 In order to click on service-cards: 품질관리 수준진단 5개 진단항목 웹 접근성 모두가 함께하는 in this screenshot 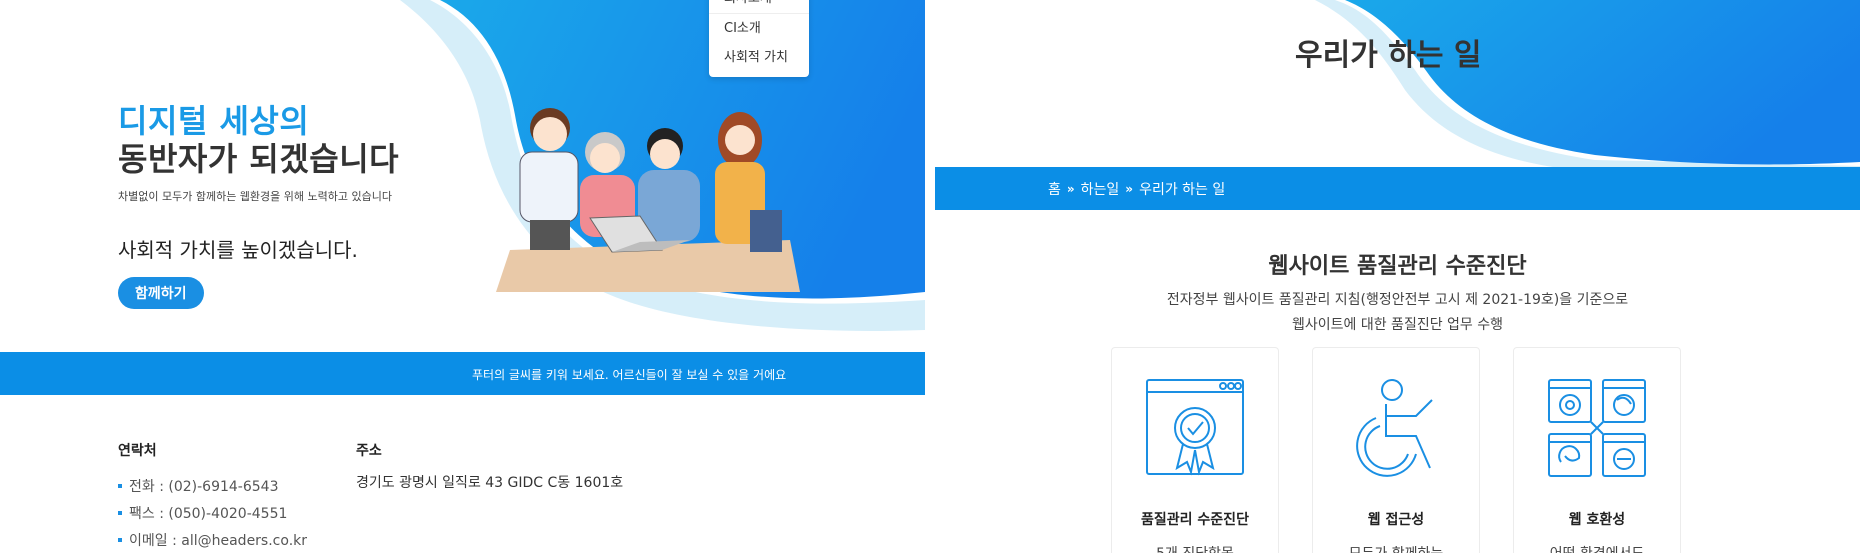, I will do `click(1396, 450)`.